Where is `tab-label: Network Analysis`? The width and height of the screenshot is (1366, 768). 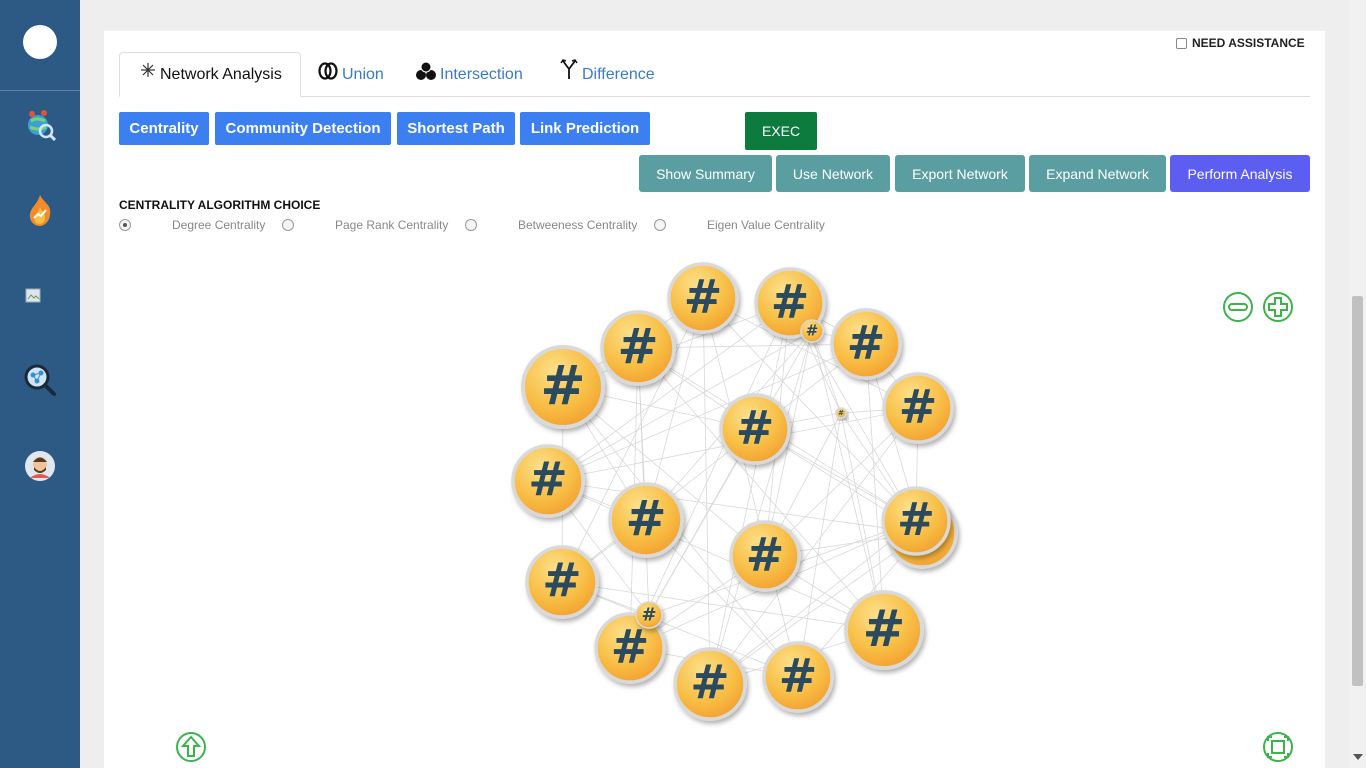
tab-label: Network Analysis is located at coordinates (221, 74).